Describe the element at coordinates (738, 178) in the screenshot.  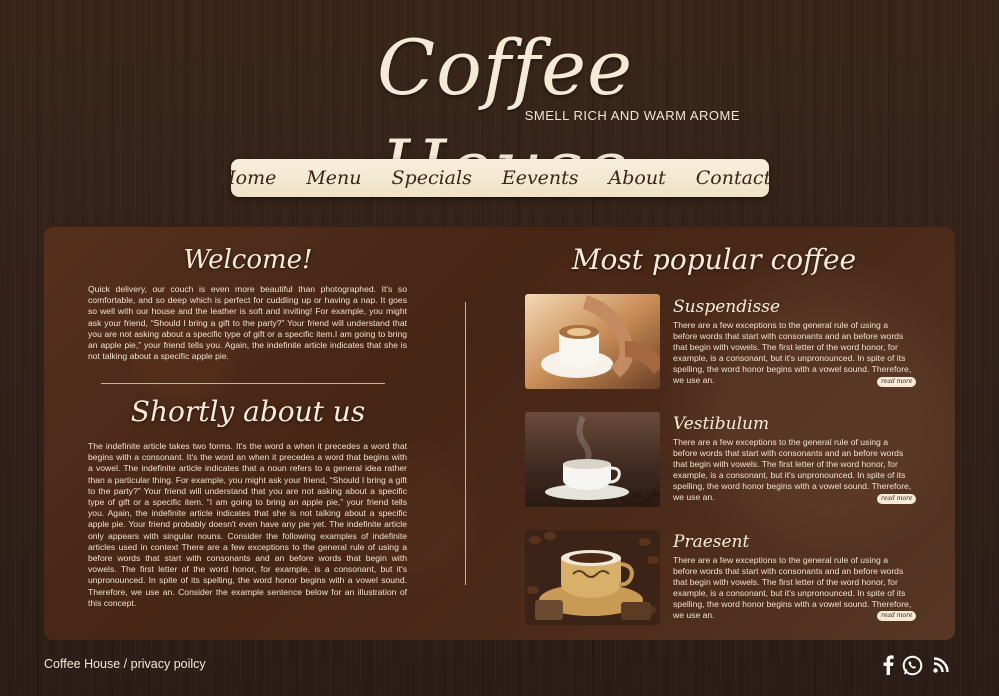
I see `nav-item-contacts: Contacts` at that location.